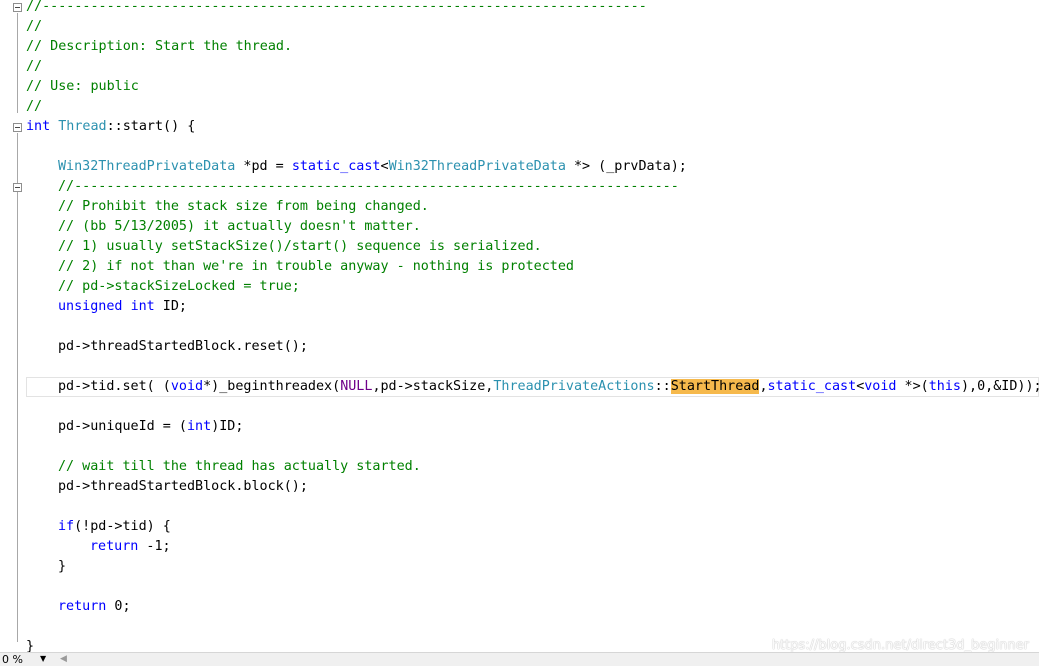 This screenshot has width=1039, height=666. What do you see at coordinates (11, 659) in the screenshot?
I see `zoom-level: 0 %` at bounding box center [11, 659].